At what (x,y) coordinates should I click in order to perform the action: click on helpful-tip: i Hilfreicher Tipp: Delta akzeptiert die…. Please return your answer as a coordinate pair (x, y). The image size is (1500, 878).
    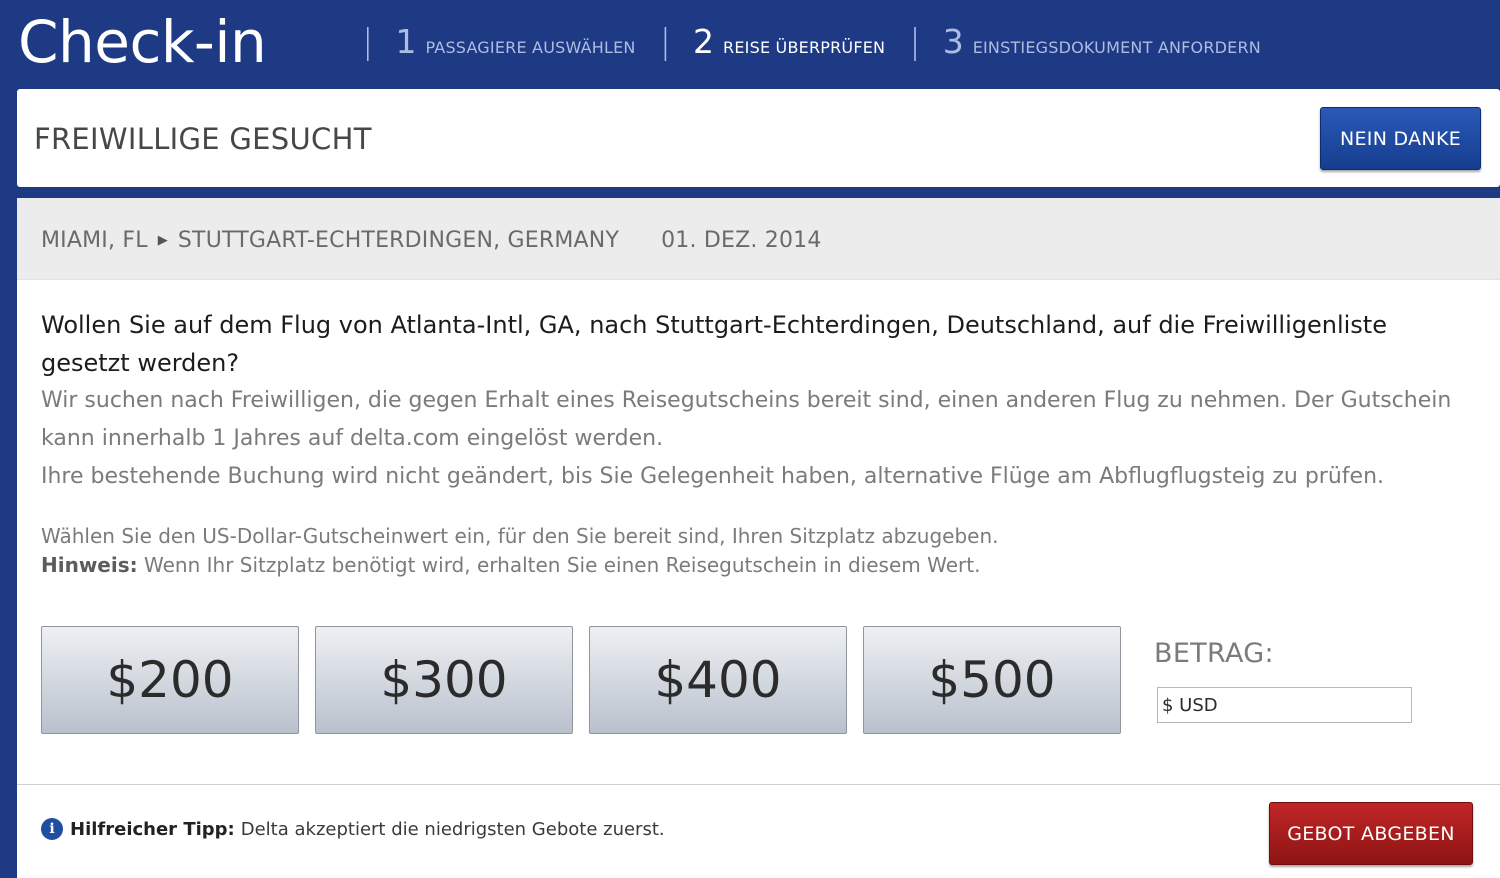
    Looking at the image, I should click on (353, 829).